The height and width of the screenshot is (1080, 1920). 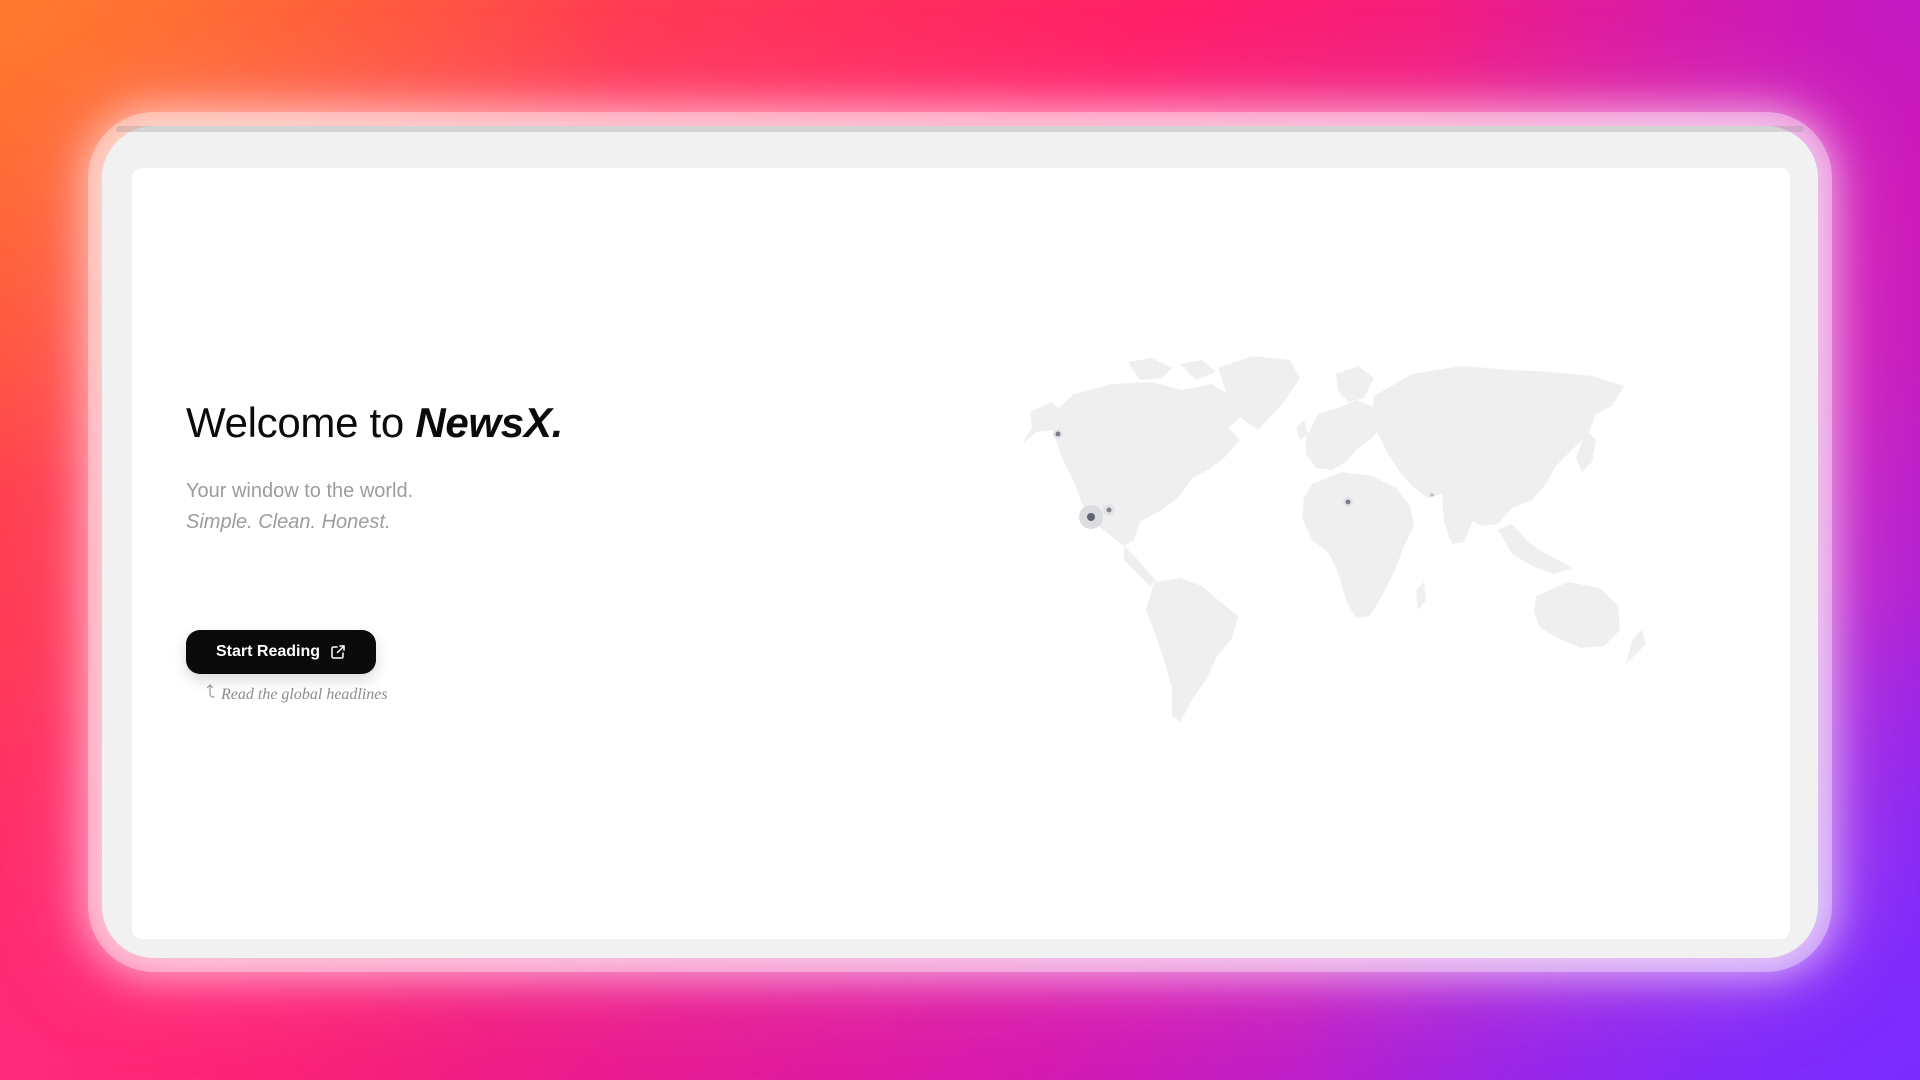 What do you see at coordinates (1355, 384) in the screenshot?
I see `map-scandinavia` at bounding box center [1355, 384].